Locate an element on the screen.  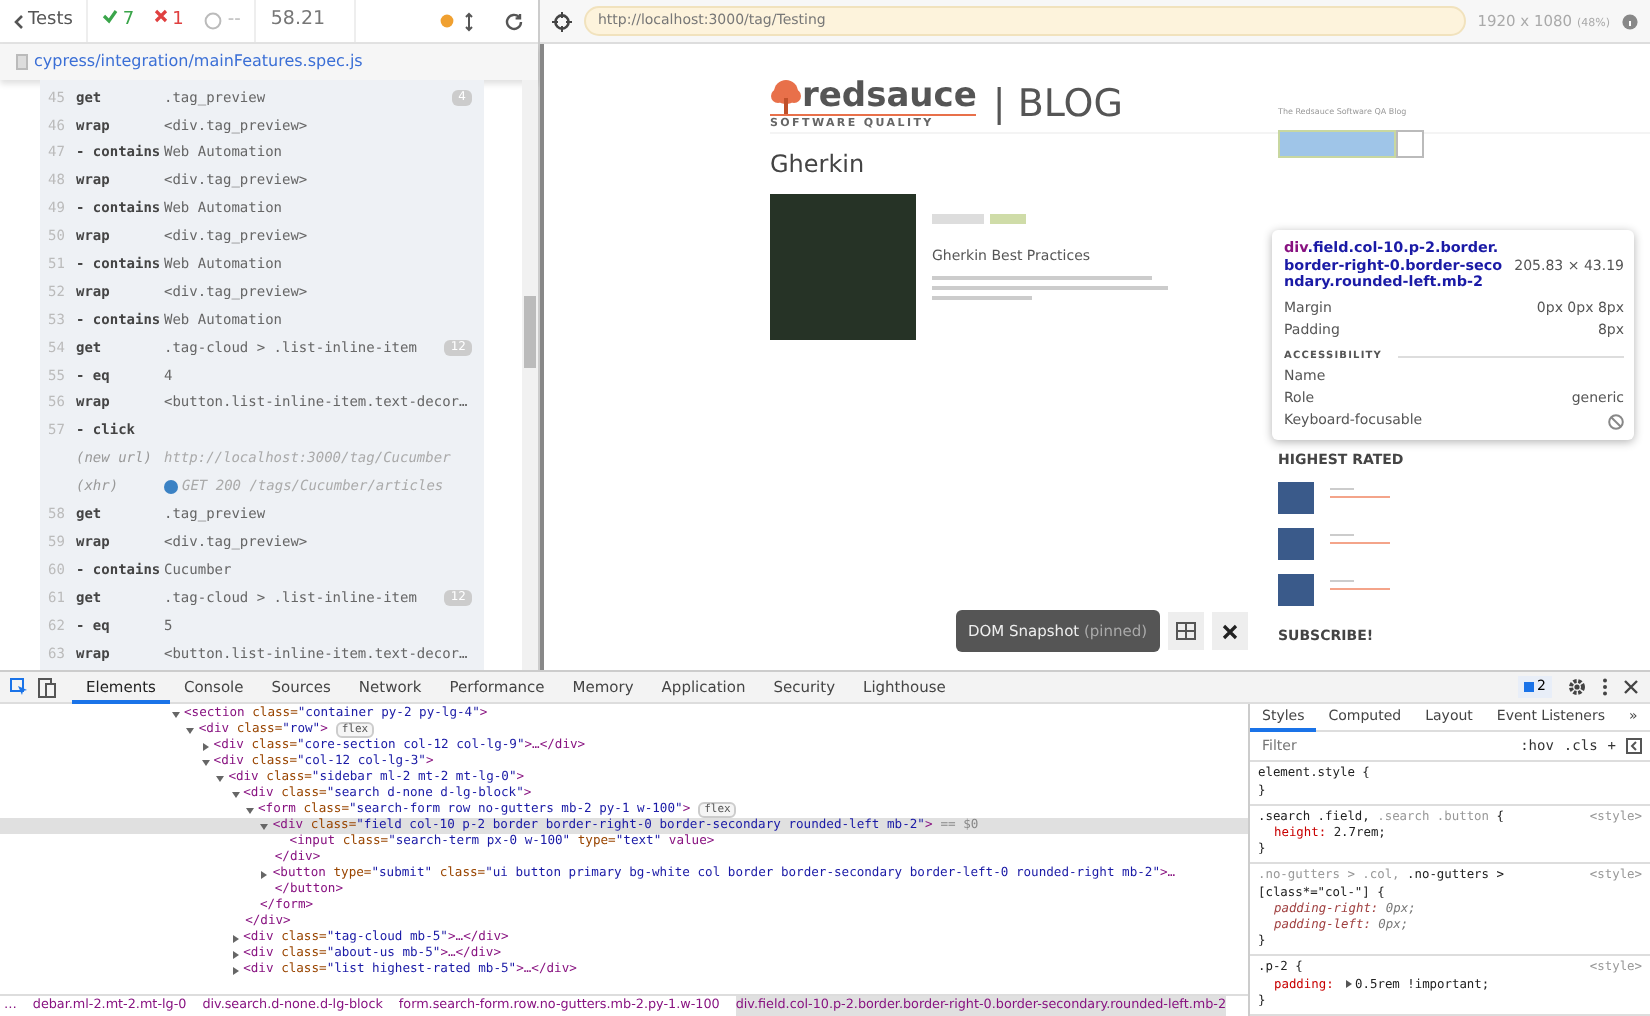
more-options-icon is located at coordinates (1605, 687).